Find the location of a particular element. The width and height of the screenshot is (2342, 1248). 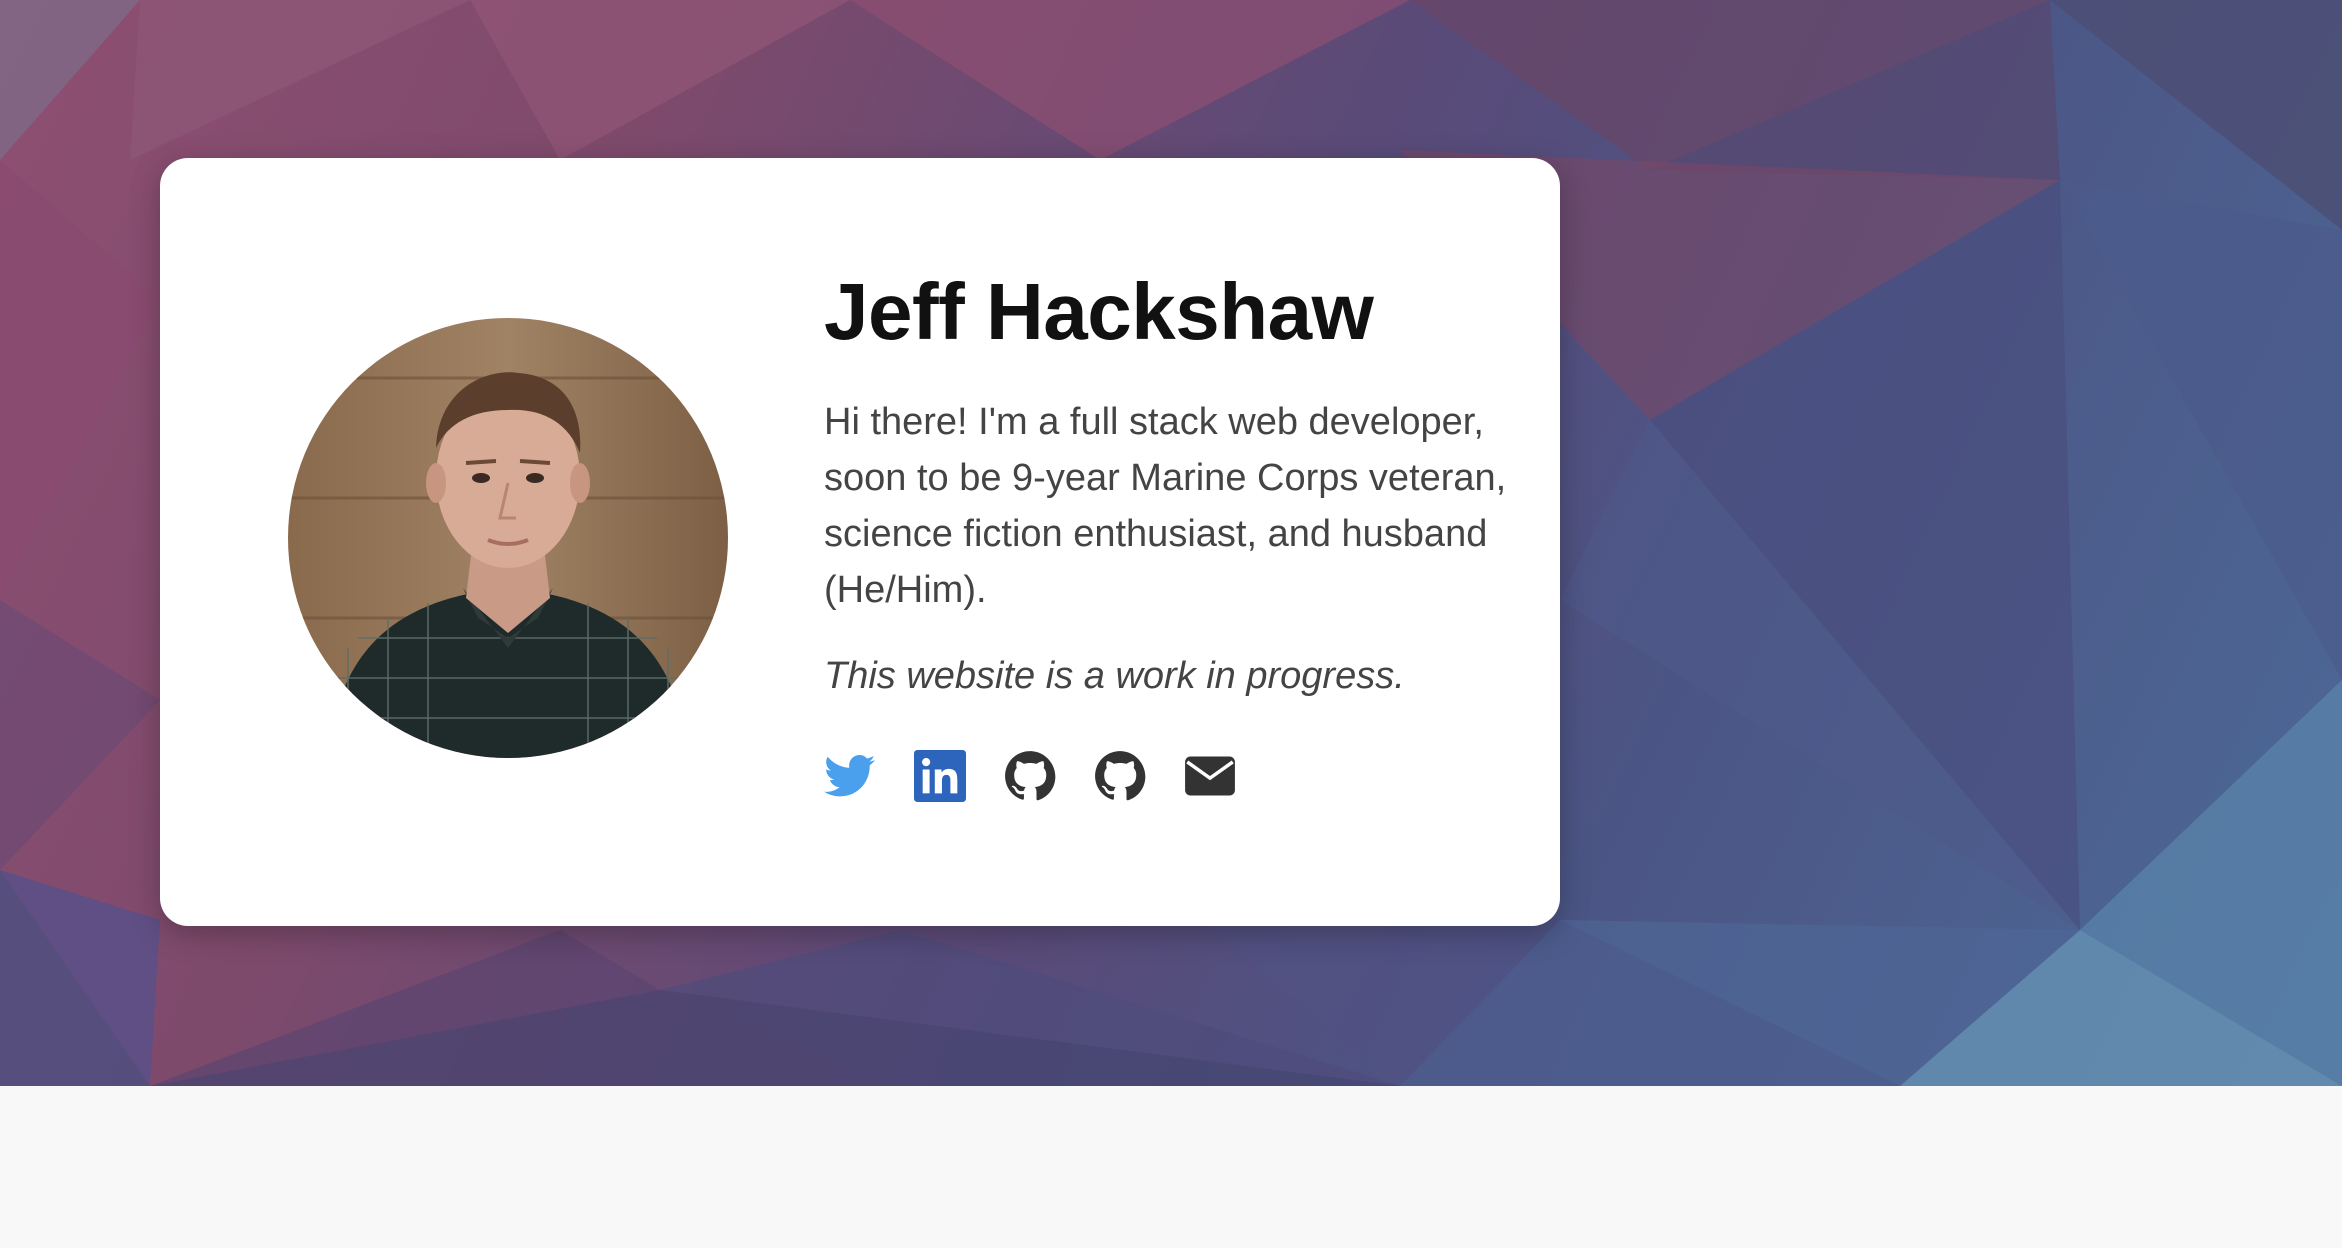

profile-photo is located at coordinates (508, 538).